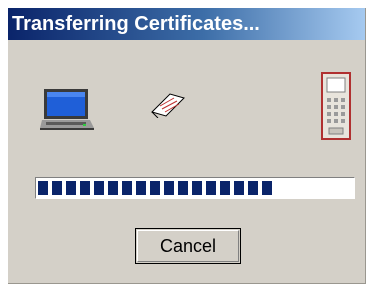 The width and height of the screenshot is (372, 291). What do you see at coordinates (67, 110) in the screenshot?
I see `laptop-computer-icon` at bounding box center [67, 110].